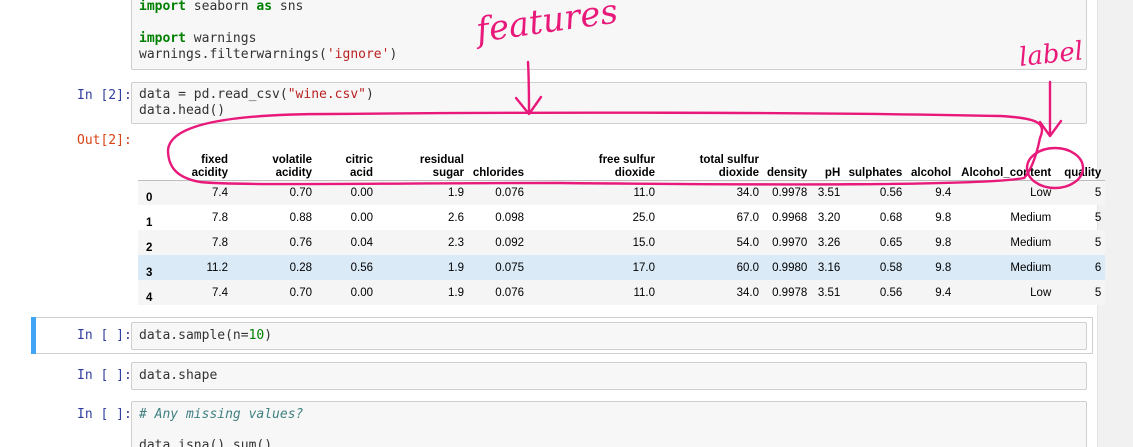 The image size is (1133, 447). I want to click on column-header: Alcohol_content, so click(1006, 172).